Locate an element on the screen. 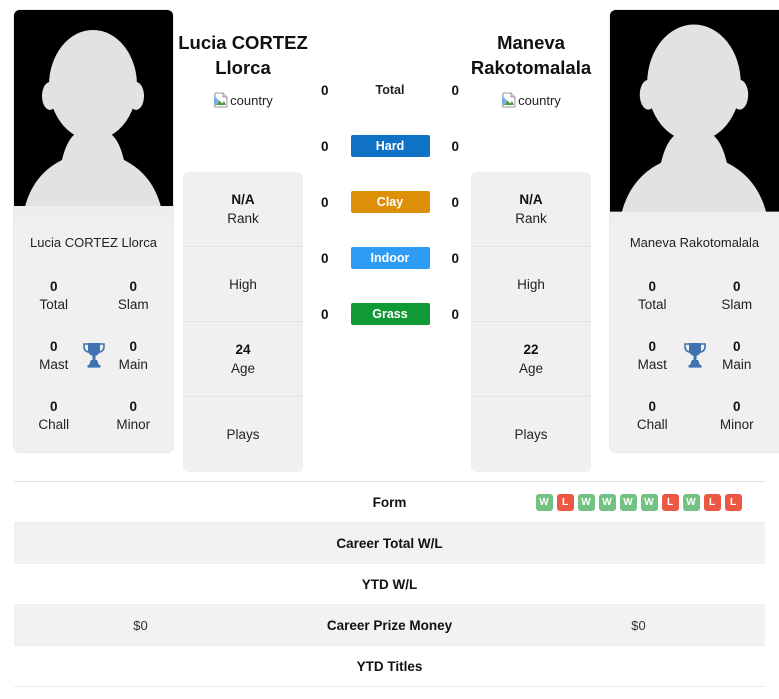  info-age-right: 22 Age is located at coordinates (531, 359).